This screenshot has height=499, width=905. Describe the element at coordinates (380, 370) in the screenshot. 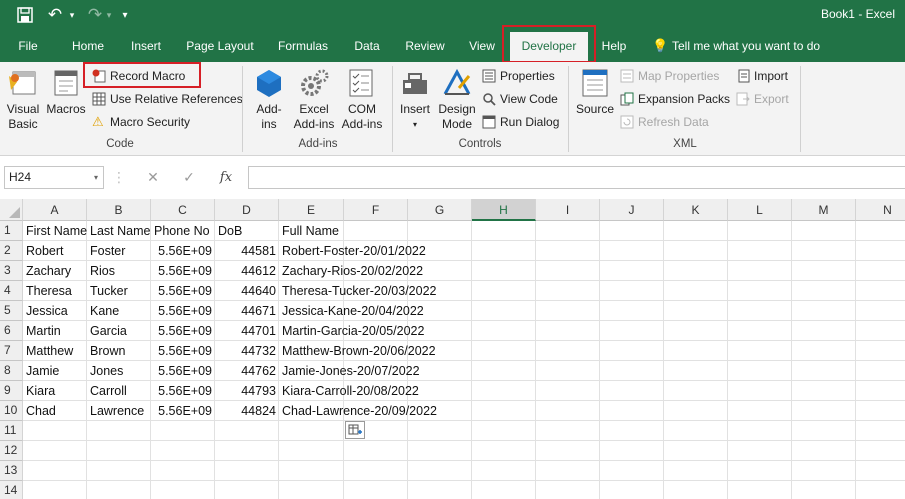

I see `cell-e8: Jamie-Jones-20/07/2022` at that location.